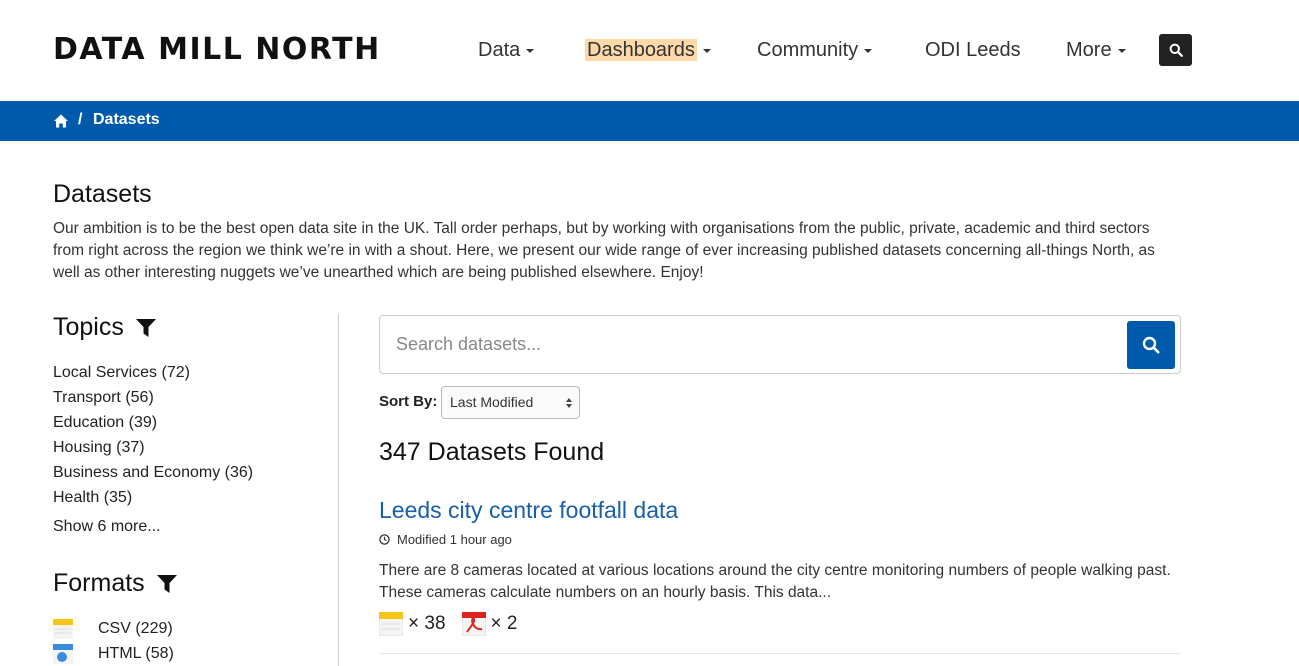  Describe the element at coordinates (751, 344) in the screenshot. I see `search-input` at that location.